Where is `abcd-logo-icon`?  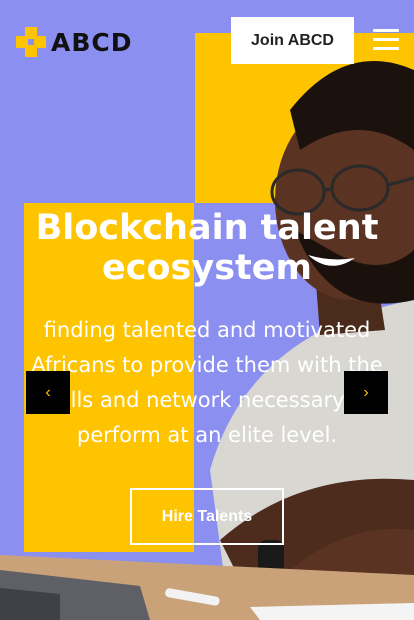
abcd-logo-icon is located at coordinates (31, 42).